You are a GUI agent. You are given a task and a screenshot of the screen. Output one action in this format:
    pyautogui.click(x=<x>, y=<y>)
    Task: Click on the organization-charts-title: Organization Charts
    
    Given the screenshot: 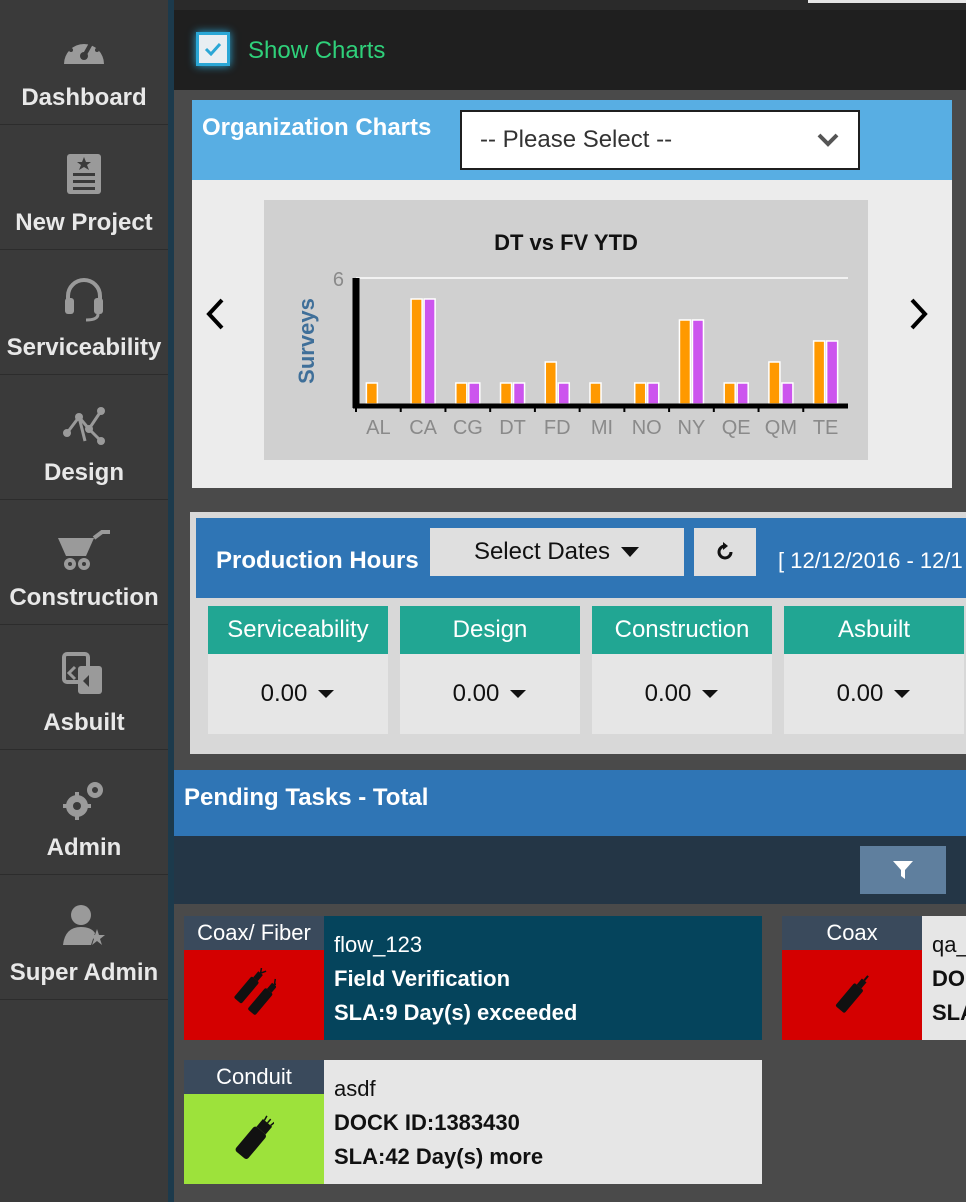 What is the action you would take?
    pyautogui.click(x=317, y=127)
    